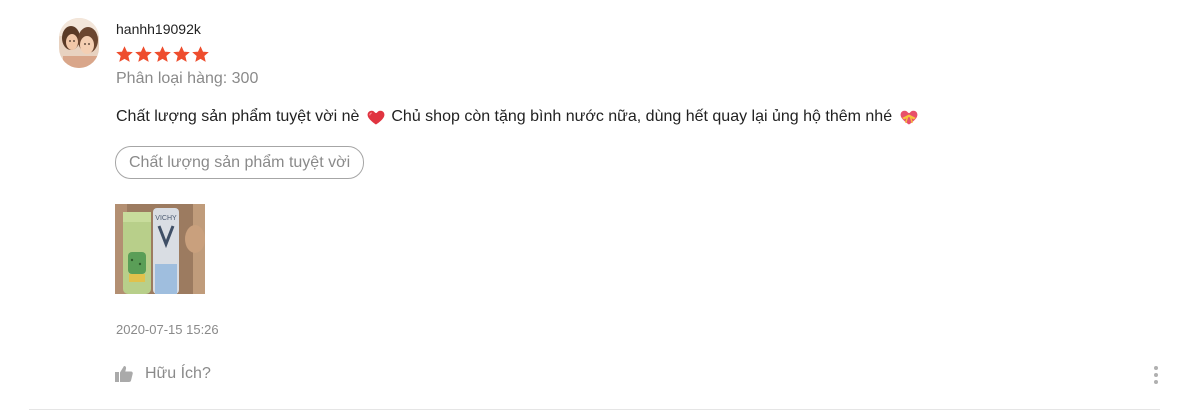 The width and height of the screenshot is (1190, 411). What do you see at coordinates (594, 409) in the screenshot?
I see `divider` at bounding box center [594, 409].